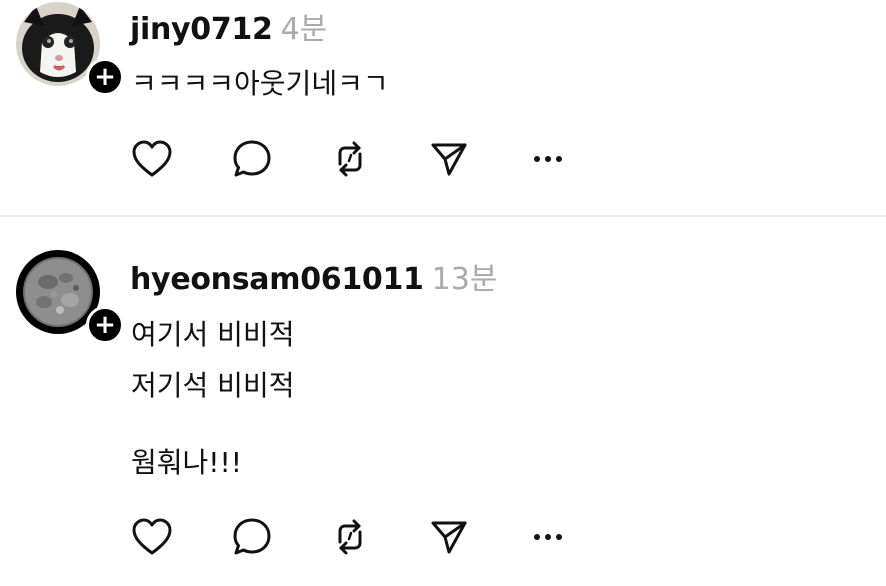  Describe the element at coordinates (260, 83) in the screenshot. I see `post-text: ㅋㅋㅋㅋ아웃기네ㅋㄱ` at that location.